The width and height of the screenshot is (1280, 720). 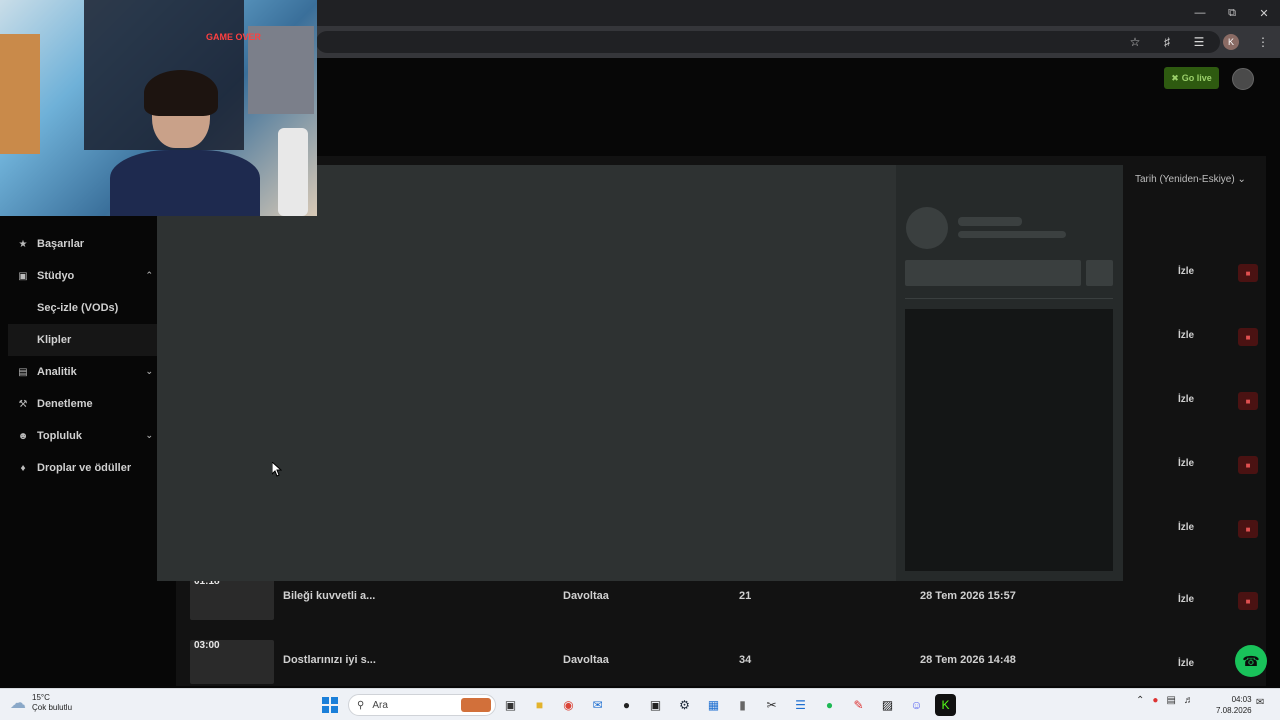 What do you see at coordinates (78, 436) in the screenshot?
I see `sidebar-item-community: ☻ Topluluk ⌄` at bounding box center [78, 436].